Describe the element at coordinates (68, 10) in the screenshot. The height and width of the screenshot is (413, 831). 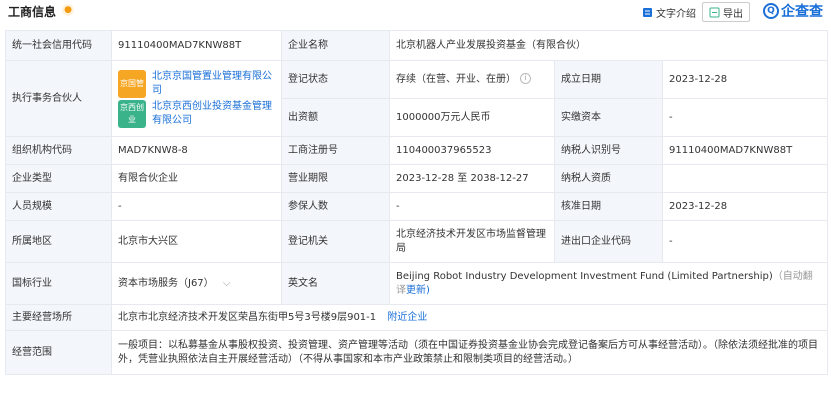
I see `warning-icon: ●` at that location.